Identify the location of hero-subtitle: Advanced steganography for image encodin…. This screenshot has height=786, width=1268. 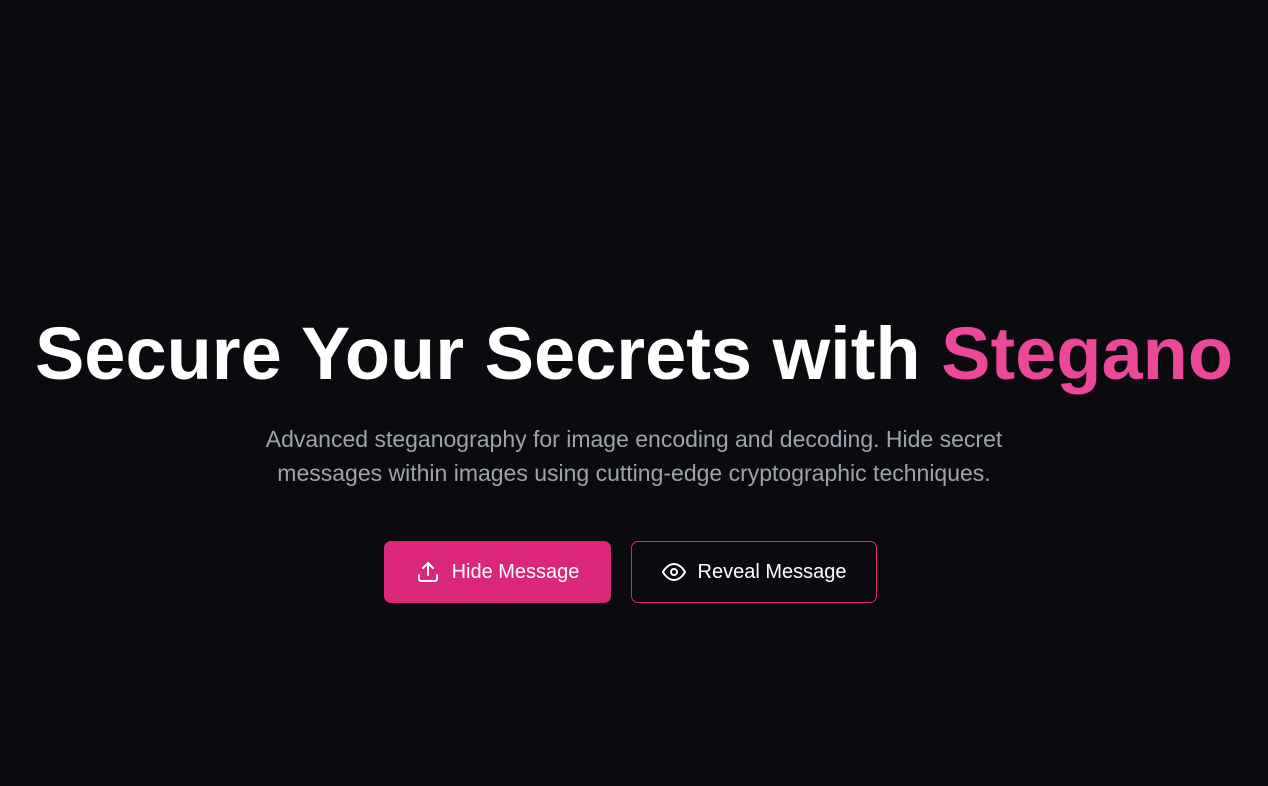
(634, 456).